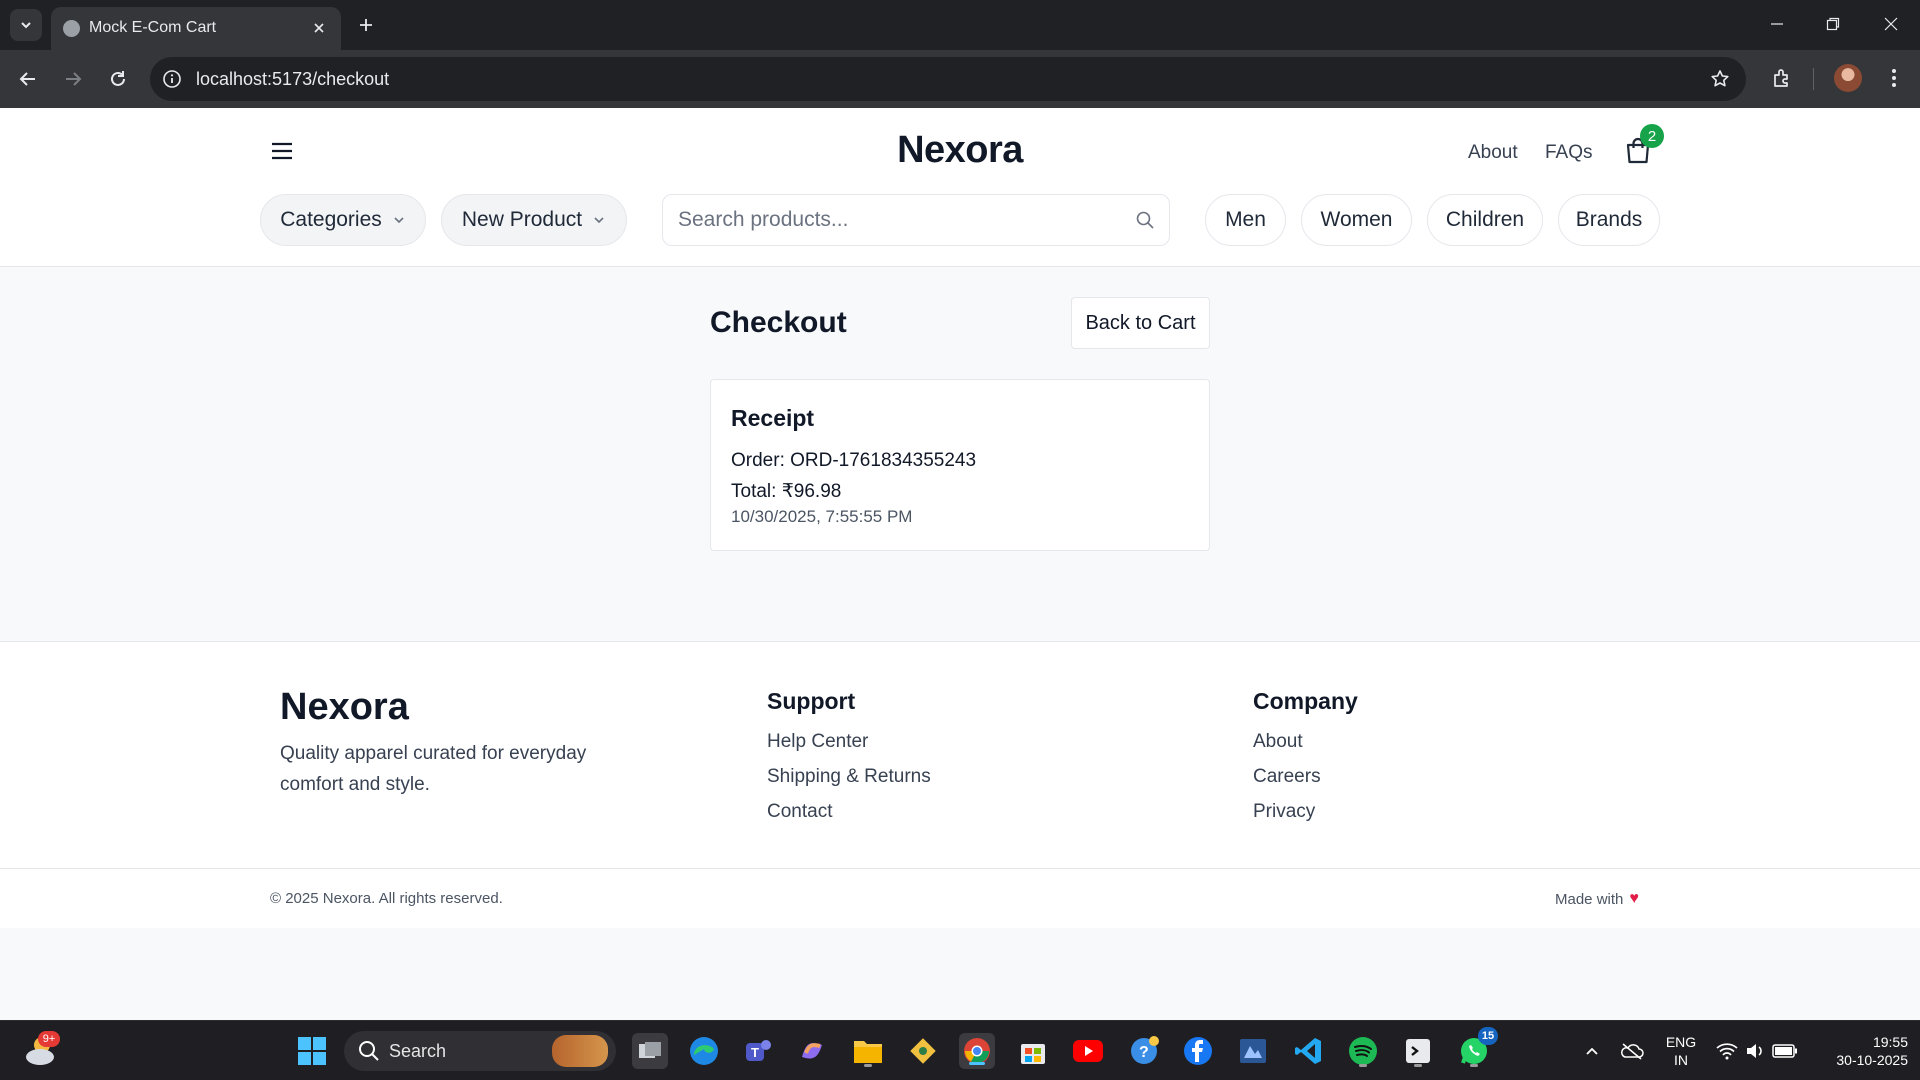 The width and height of the screenshot is (1920, 1080). I want to click on browser-tab-active: Mock E-Com Cart, so click(196, 28).